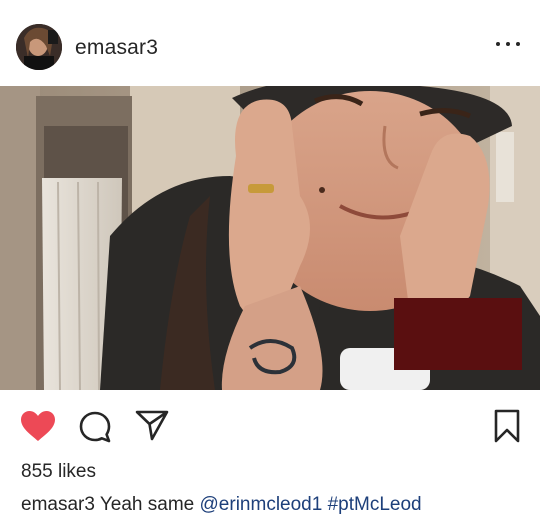 This screenshot has width=540, height=523. I want to click on caption-mention: @erinmcleod1, so click(261, 504).